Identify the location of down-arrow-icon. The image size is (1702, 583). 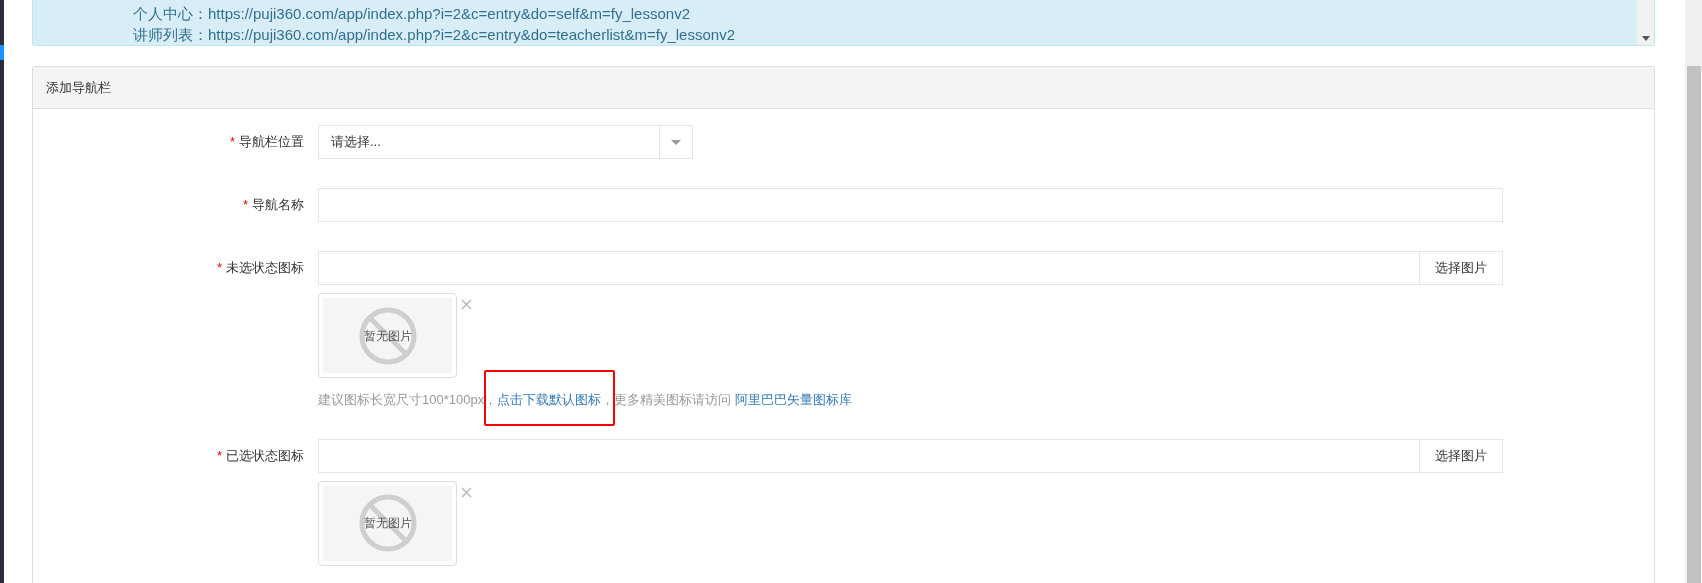
(1645, 38).